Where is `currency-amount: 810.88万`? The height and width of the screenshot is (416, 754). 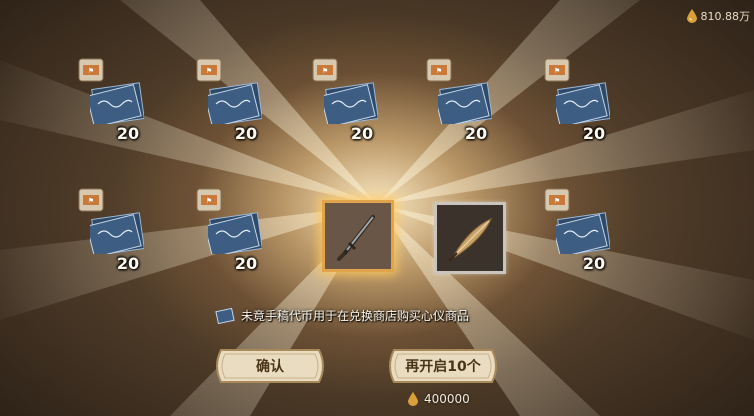
currency-amount: 810.88万 is located at coordinates (725, 16).